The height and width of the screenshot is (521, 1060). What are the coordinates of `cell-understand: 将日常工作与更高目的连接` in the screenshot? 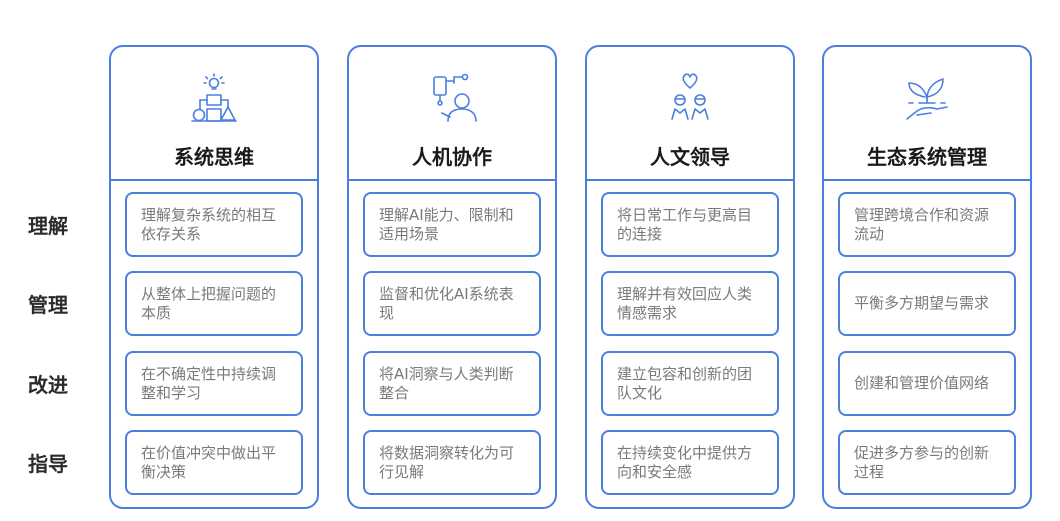 It's located at (690, 224).